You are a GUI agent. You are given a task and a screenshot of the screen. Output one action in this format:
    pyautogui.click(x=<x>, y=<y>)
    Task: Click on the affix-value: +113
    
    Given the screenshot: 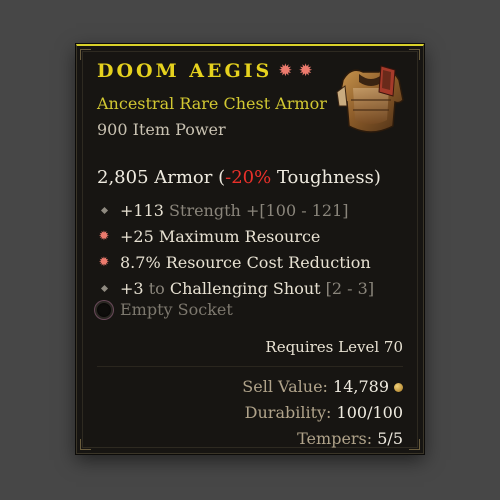 What is the action you would take?
    pyautogui.click(x=142, y=210)
    